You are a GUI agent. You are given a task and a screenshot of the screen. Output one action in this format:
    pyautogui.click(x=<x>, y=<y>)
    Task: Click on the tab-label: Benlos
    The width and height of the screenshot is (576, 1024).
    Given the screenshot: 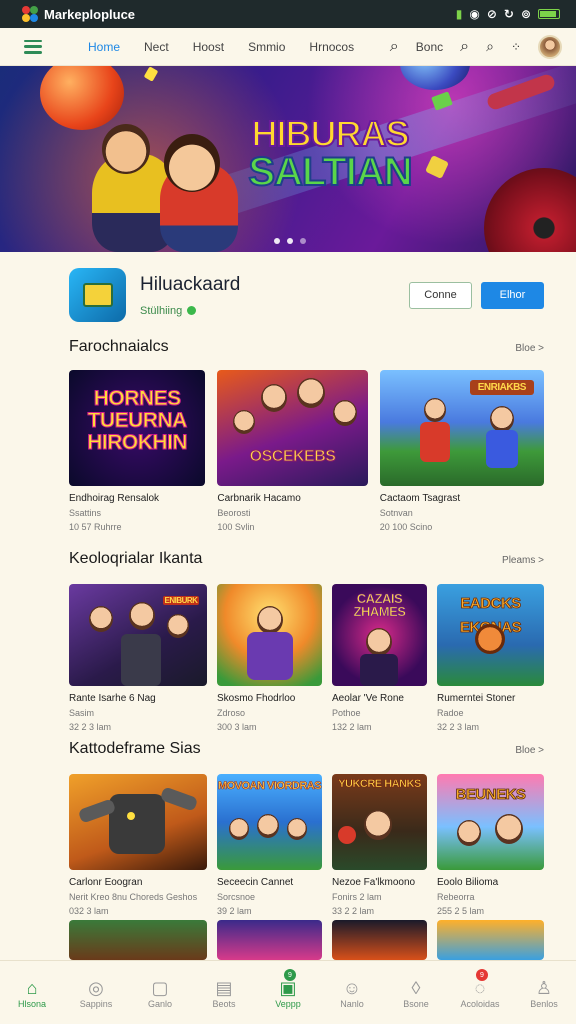 What is the action you would take?
    pyautogui.click(x=544, y=1003)
    